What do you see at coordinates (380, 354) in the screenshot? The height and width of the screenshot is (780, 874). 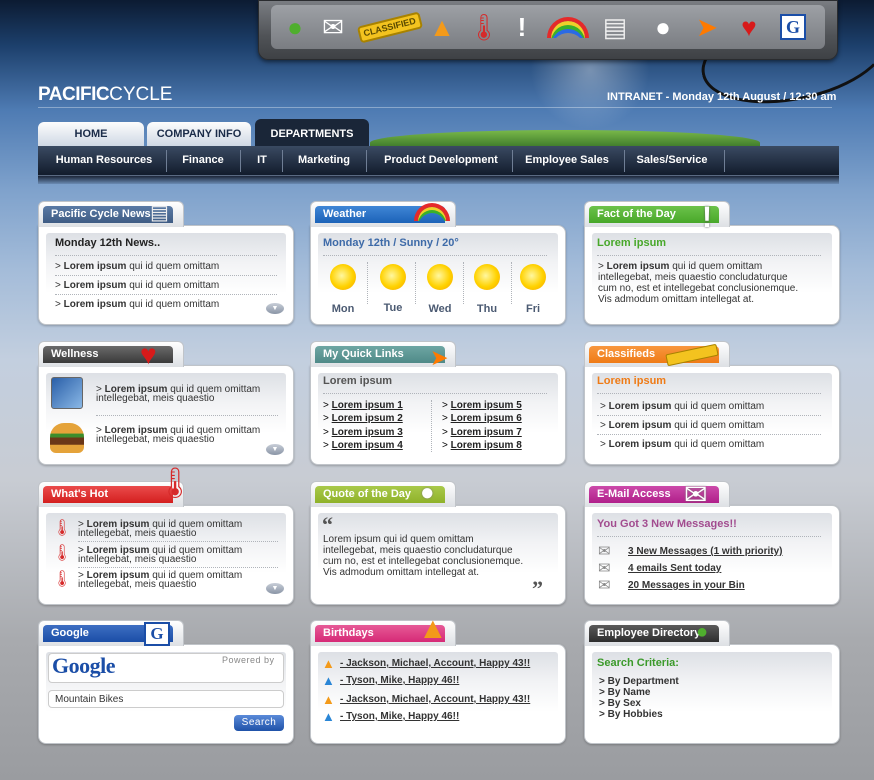 I see `quicklinks-title: My Quick Links` at bounding box center [380, 354].